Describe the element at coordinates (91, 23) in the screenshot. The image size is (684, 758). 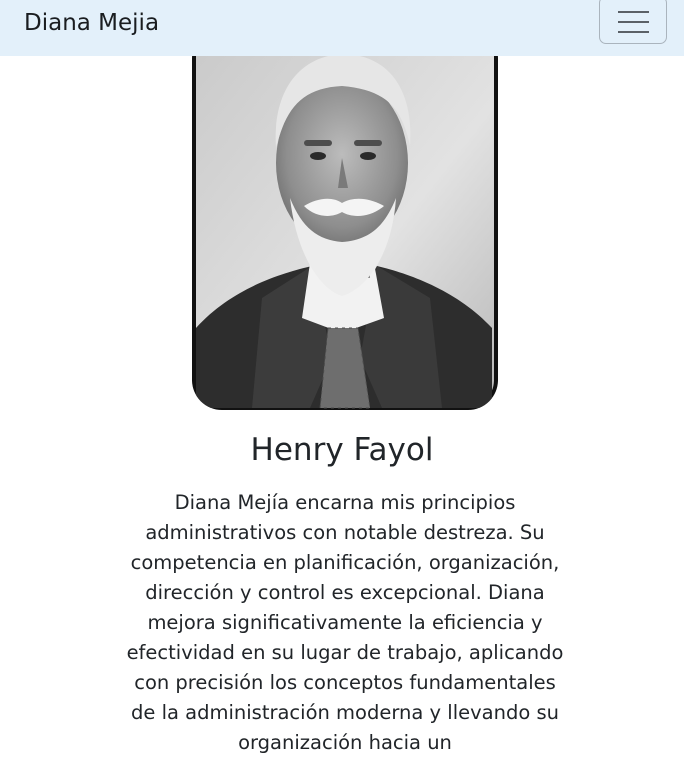
I see `navbar-brand: Diana Mejia` at that location.